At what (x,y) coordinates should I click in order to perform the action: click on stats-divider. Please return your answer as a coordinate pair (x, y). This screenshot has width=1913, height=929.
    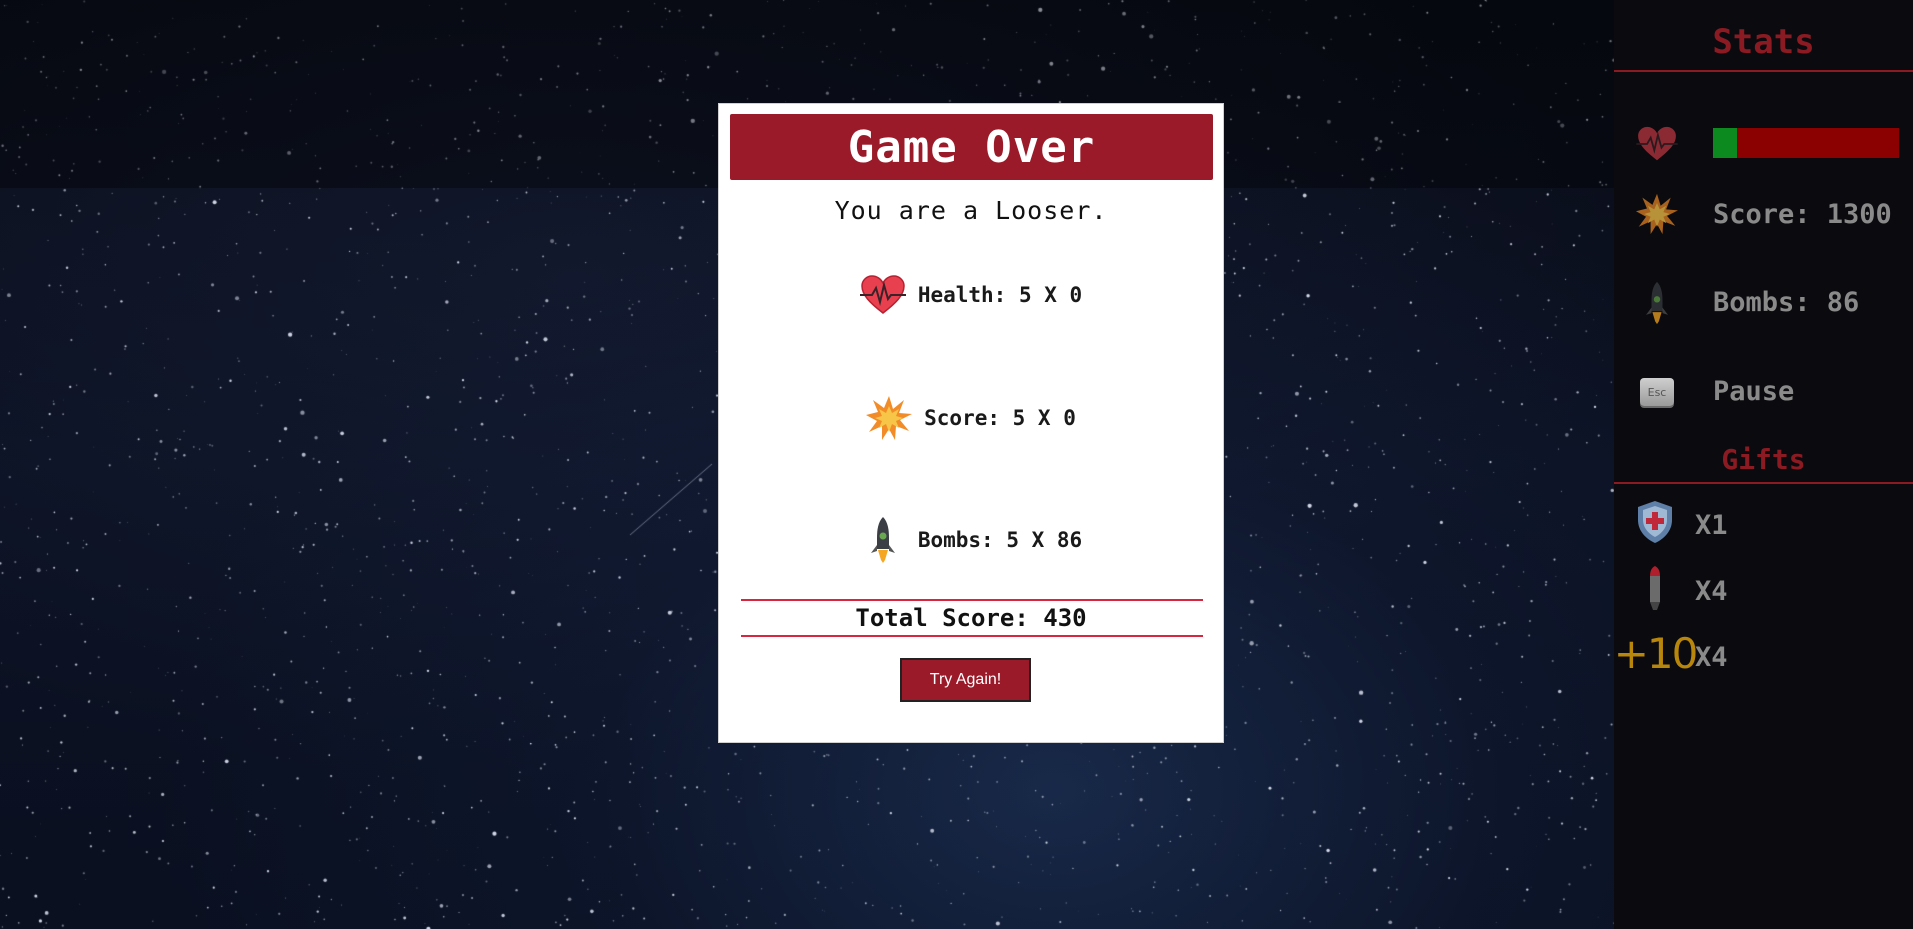
    Looking at the image, I should click on (1763, 71).